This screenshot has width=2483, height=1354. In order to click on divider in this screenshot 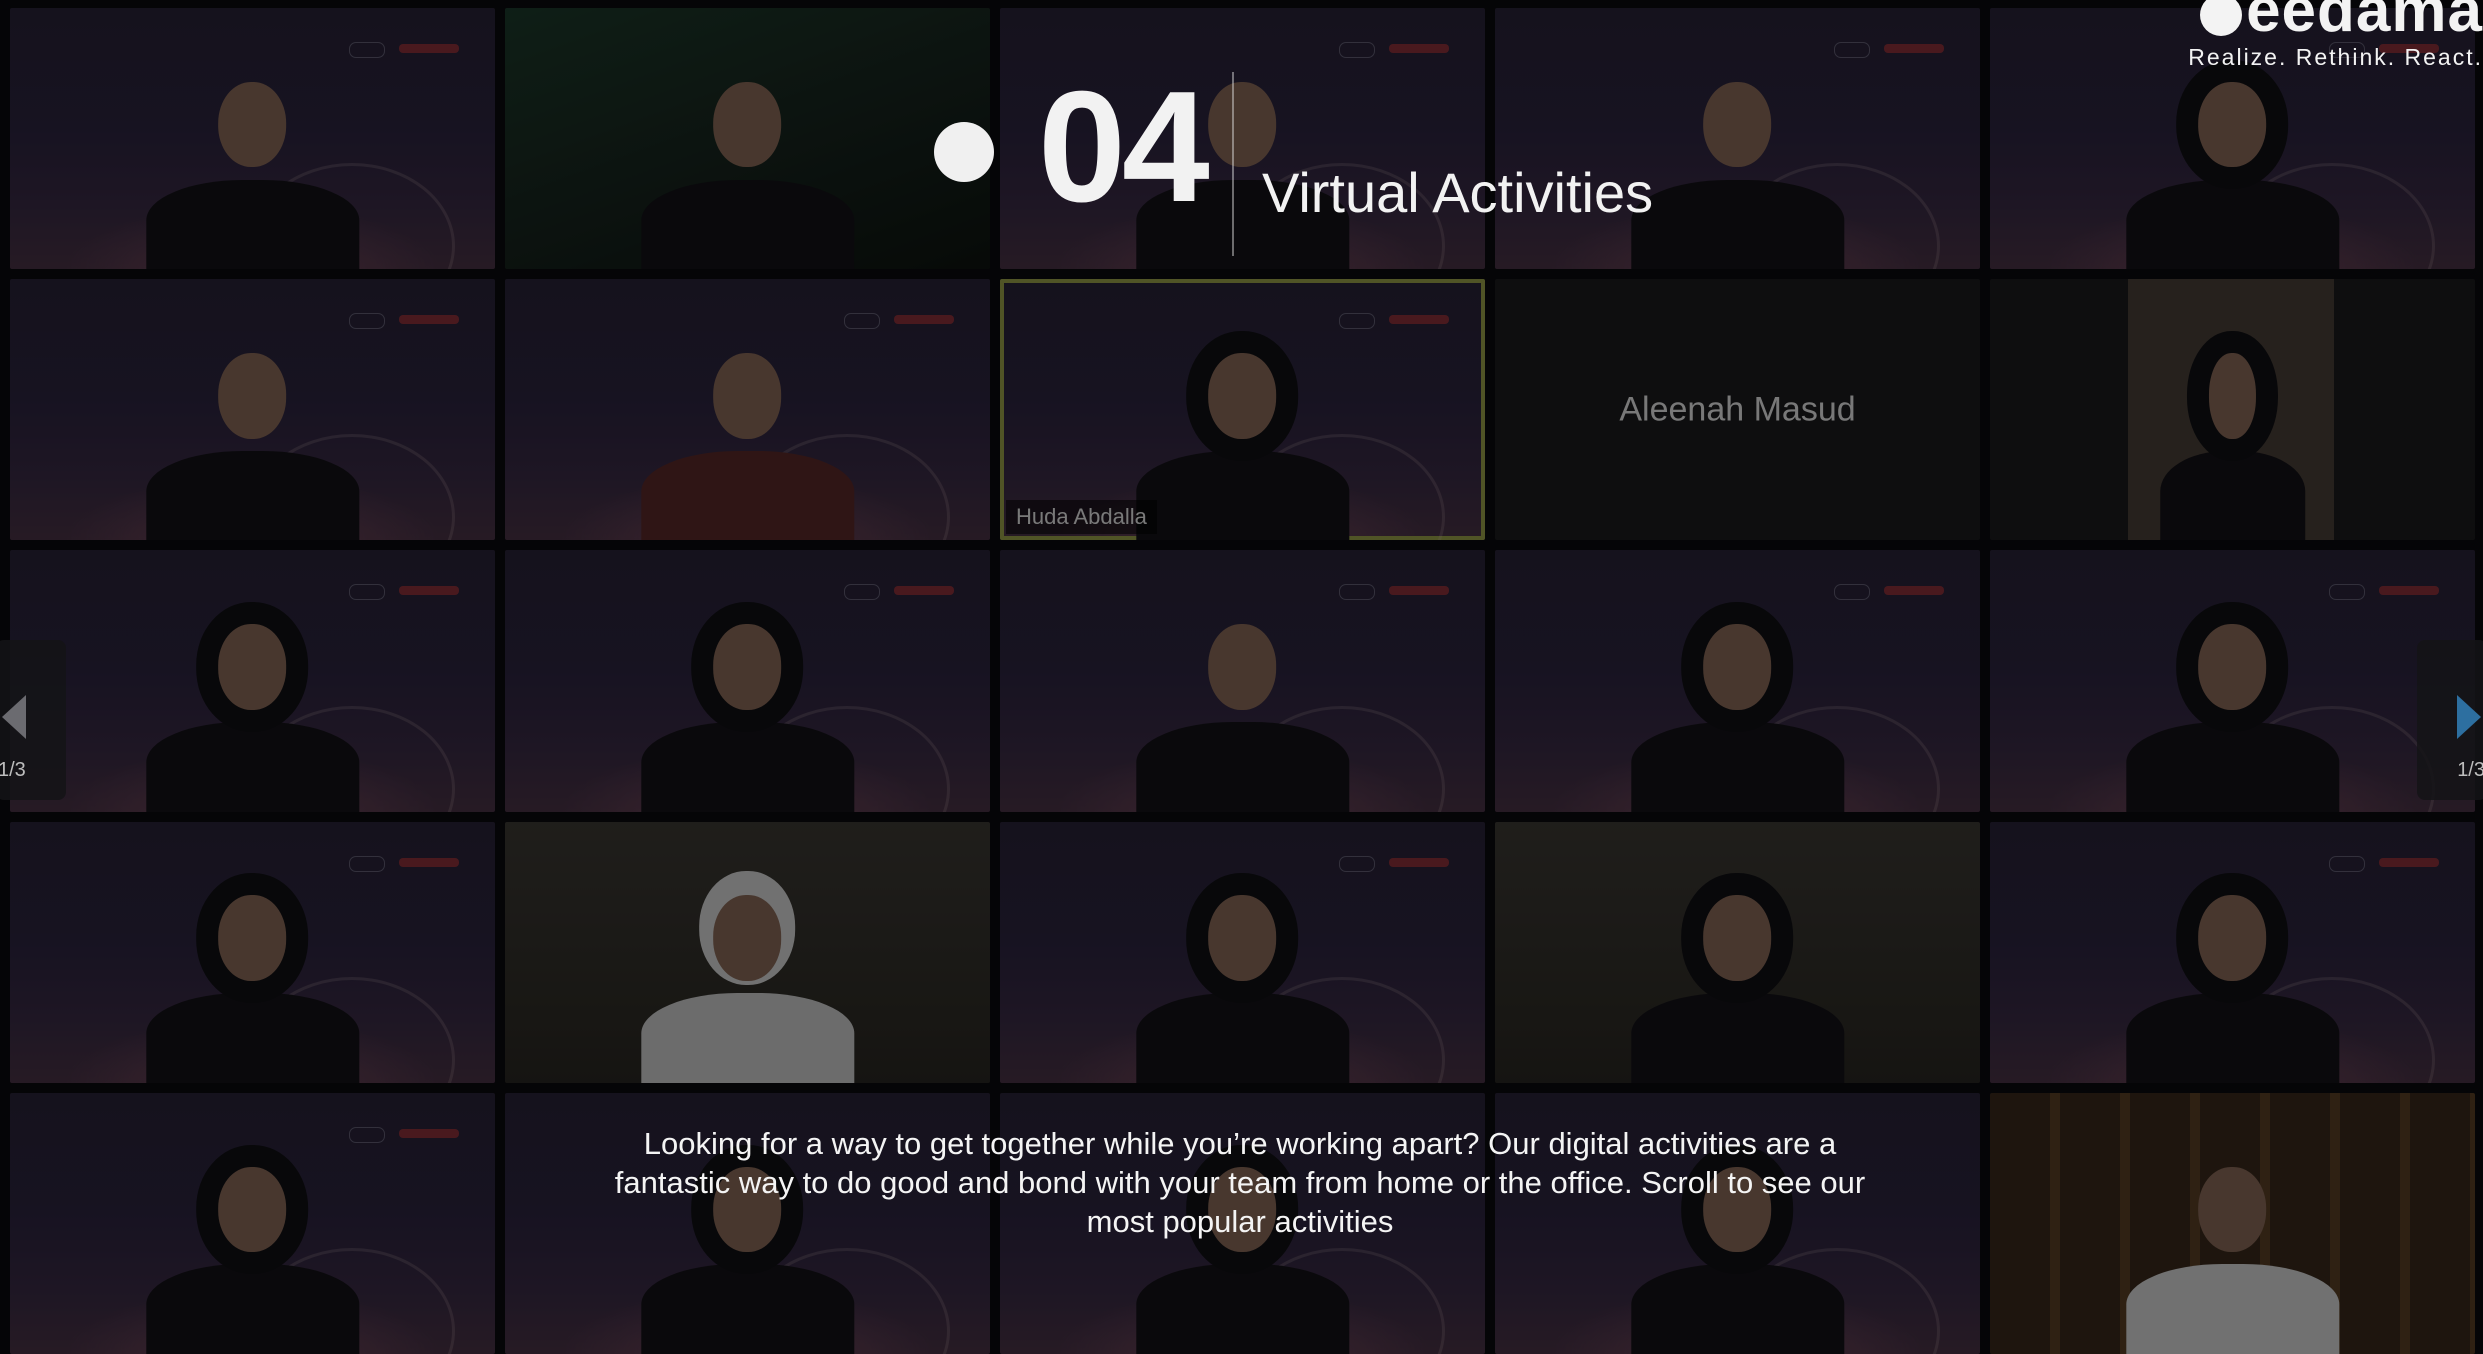, I will do `click(1233, 164)`.